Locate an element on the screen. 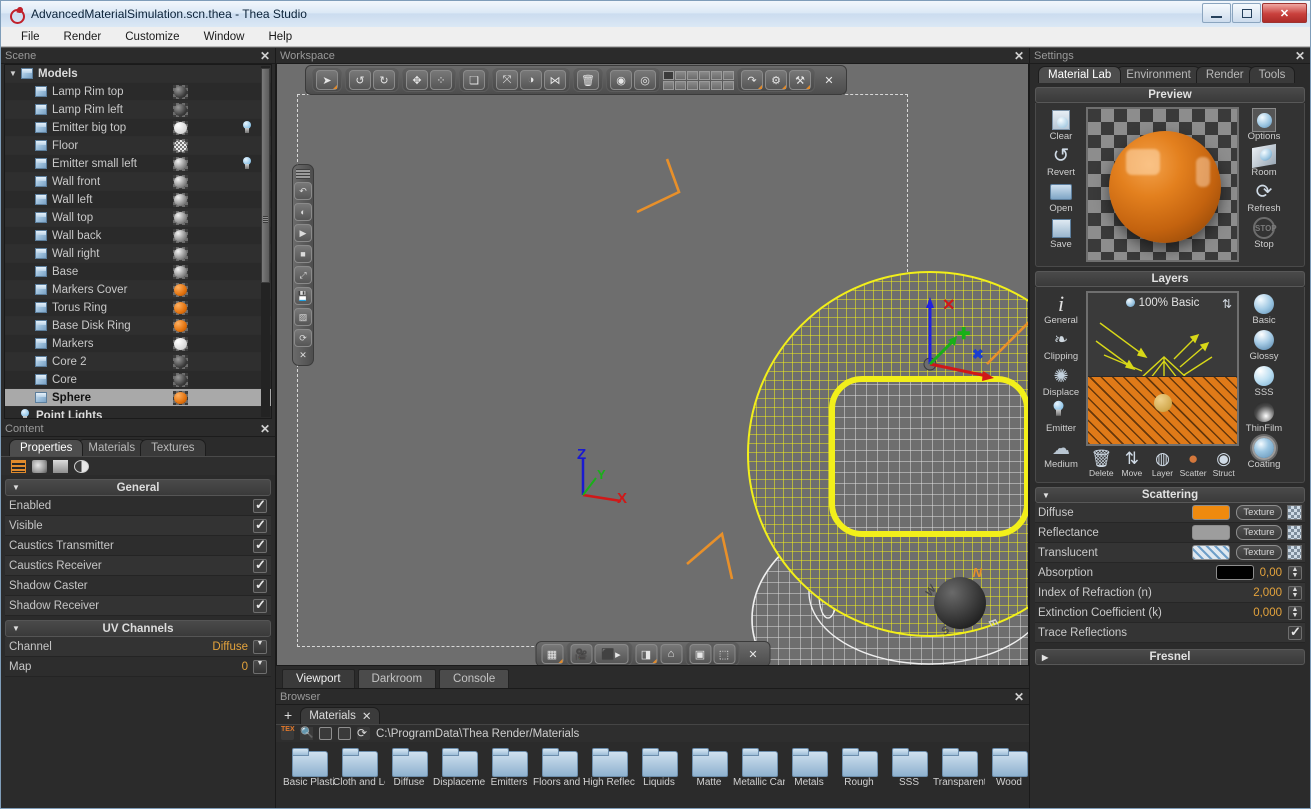 Image resolution: width=1311 pixels, height=809 pixels. camera-filmstrip-icon: 🎥 is located at coordinates (581, 654).